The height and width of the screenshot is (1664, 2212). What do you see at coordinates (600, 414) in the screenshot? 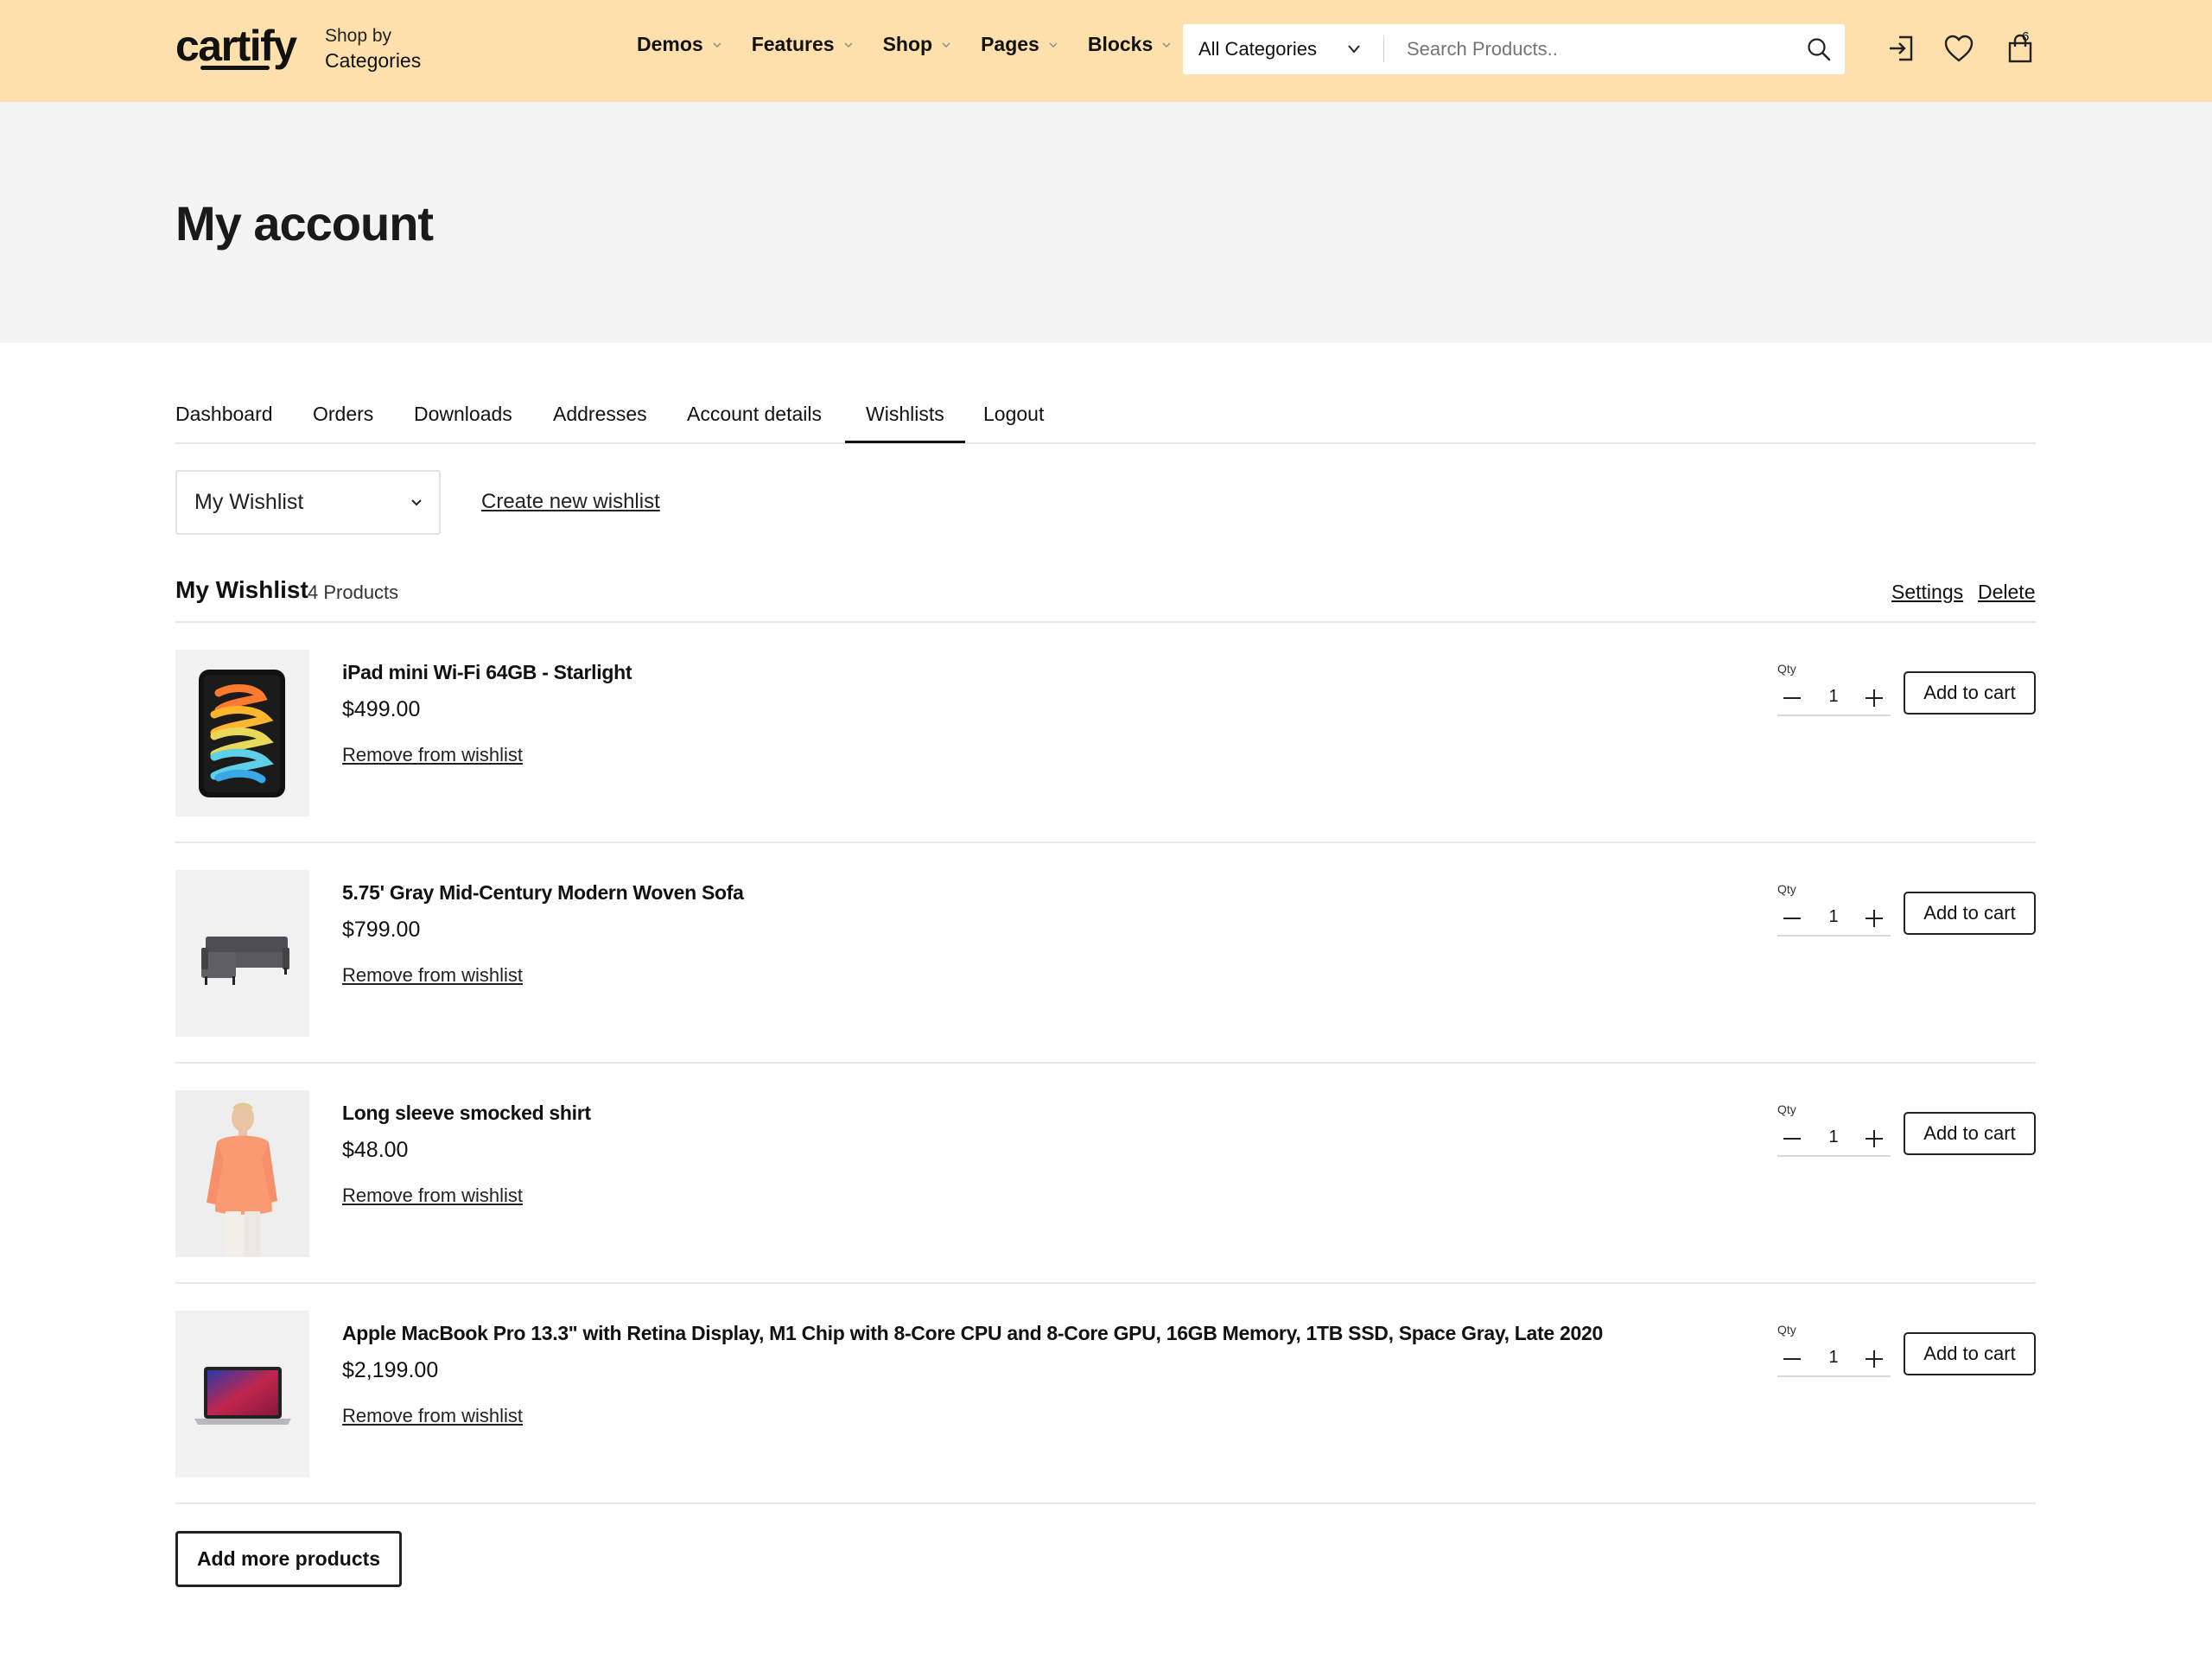
I see `tab-addresses: Addresses` at bounding box center [600, 414].